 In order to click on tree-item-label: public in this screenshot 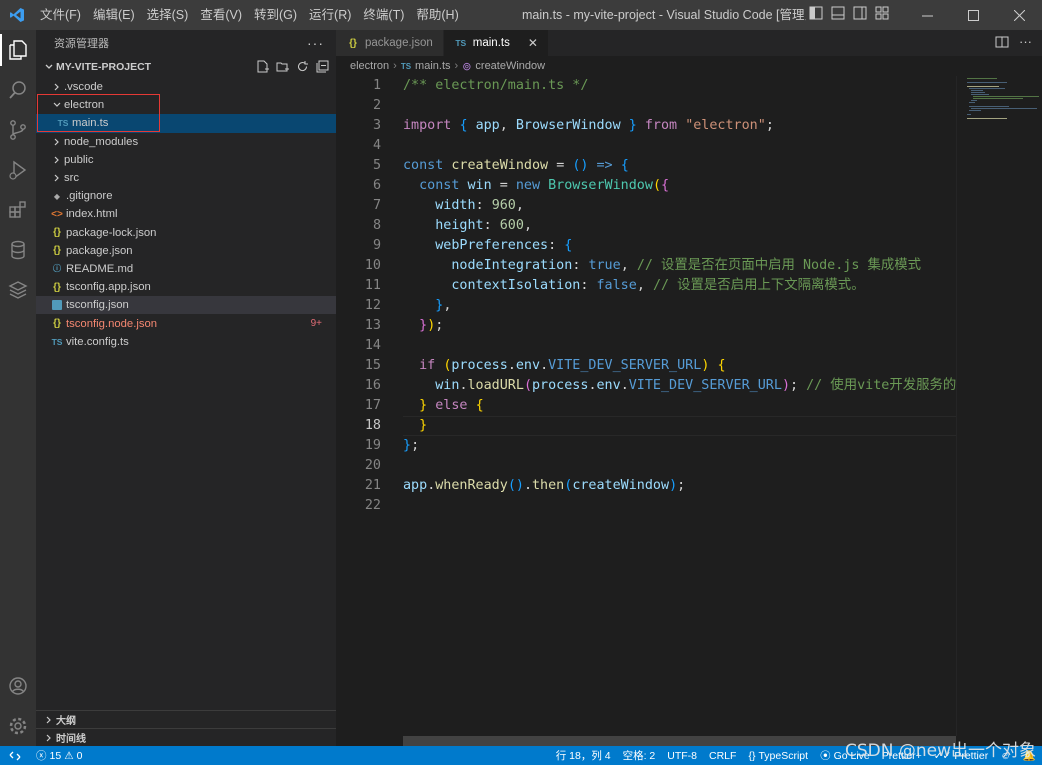, I will do `click(79, 159)`.